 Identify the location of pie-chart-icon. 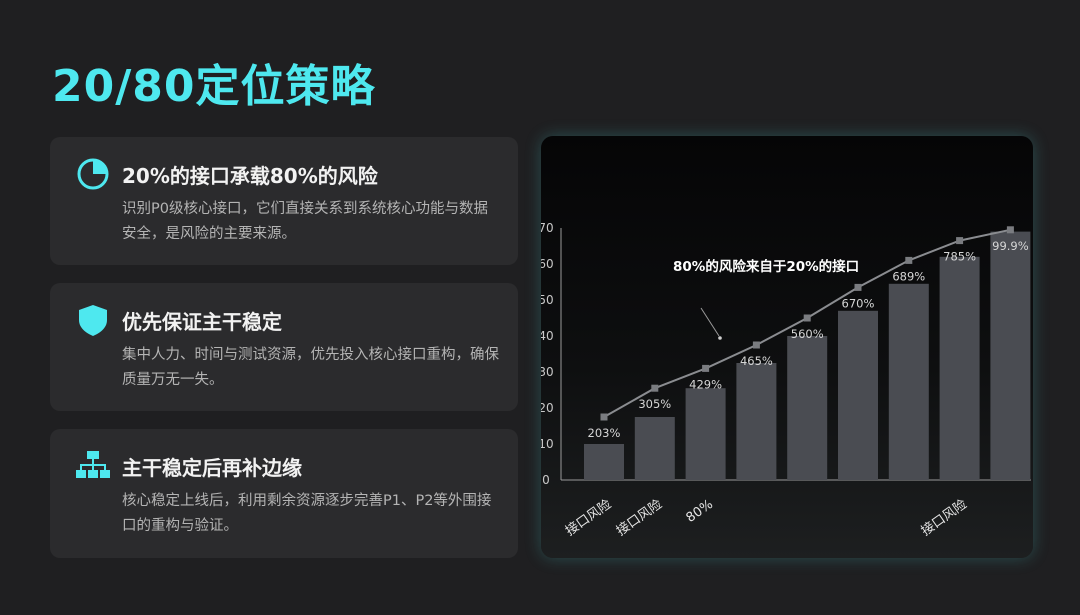
(93, 174).